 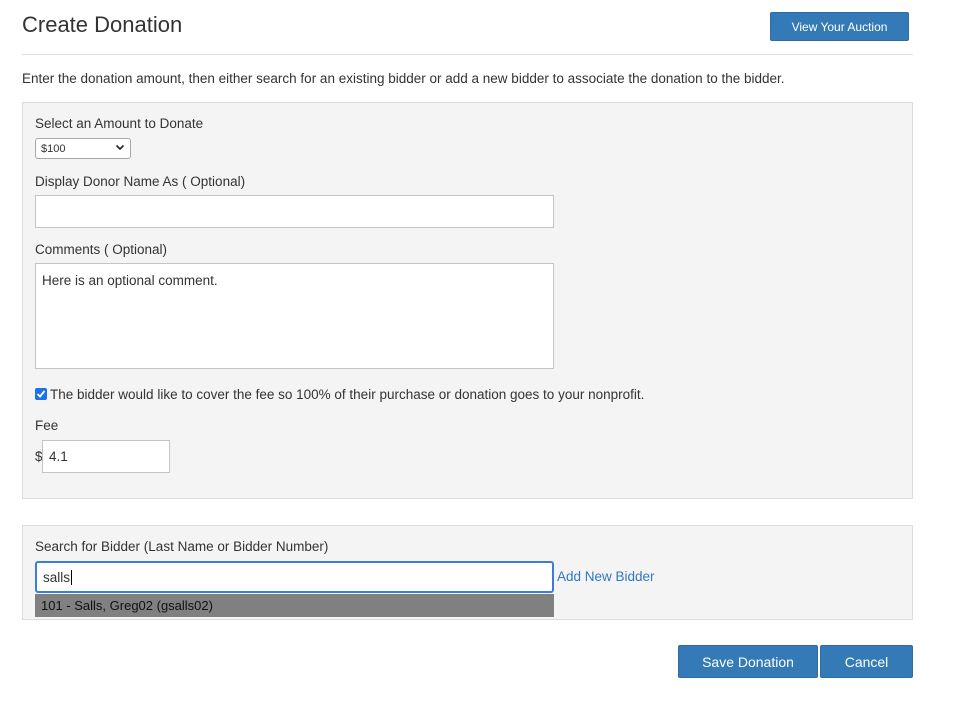 I want to click on cover-fee-checkbox, so click(x=41, y=394).